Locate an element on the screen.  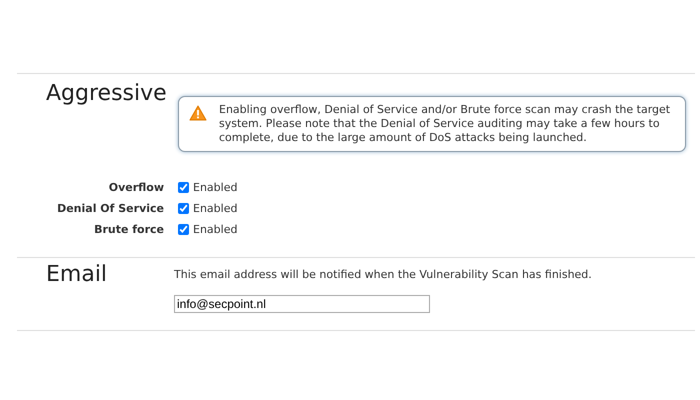
email-note: This email address will be notified when the Vulnerability Scan has finished. is located at coordinates (383, 274).